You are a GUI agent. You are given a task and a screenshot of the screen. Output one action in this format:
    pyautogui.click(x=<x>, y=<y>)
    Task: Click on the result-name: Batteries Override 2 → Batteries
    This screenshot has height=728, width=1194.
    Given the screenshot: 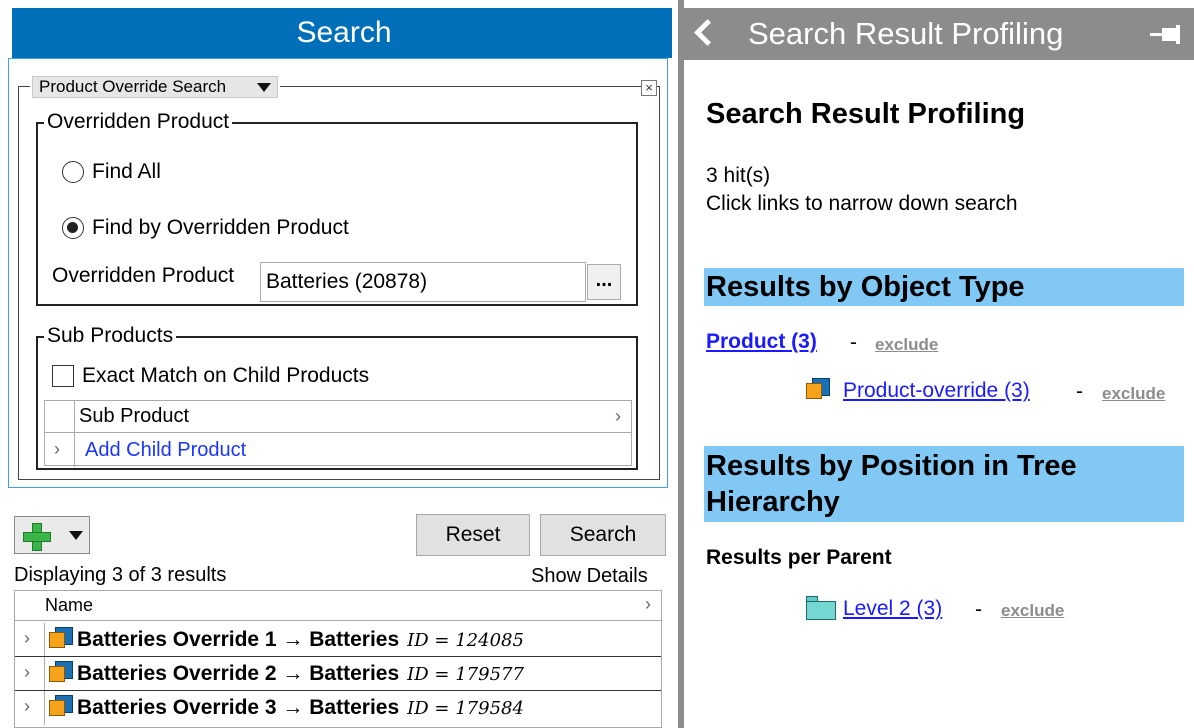 What is the action you would take?
    pyautogui.click(x=238, y=673)
    